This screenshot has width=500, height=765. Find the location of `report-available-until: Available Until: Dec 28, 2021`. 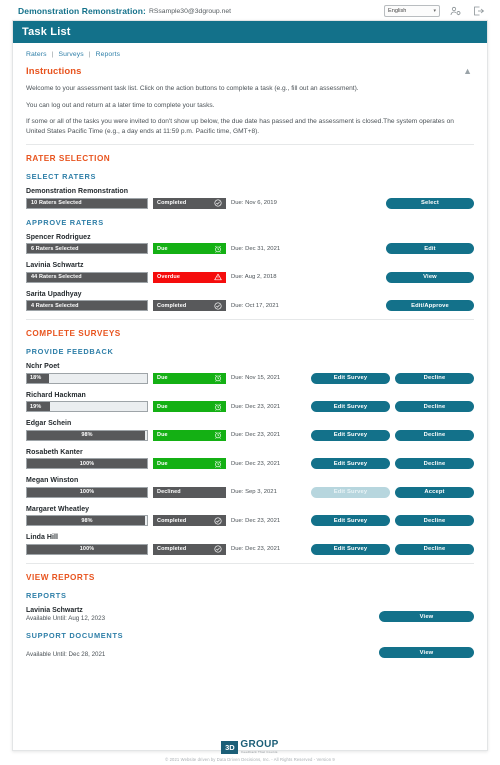

report-available-until: Available Until: Dec 28, 2021 is located at coordinates (66, 655).